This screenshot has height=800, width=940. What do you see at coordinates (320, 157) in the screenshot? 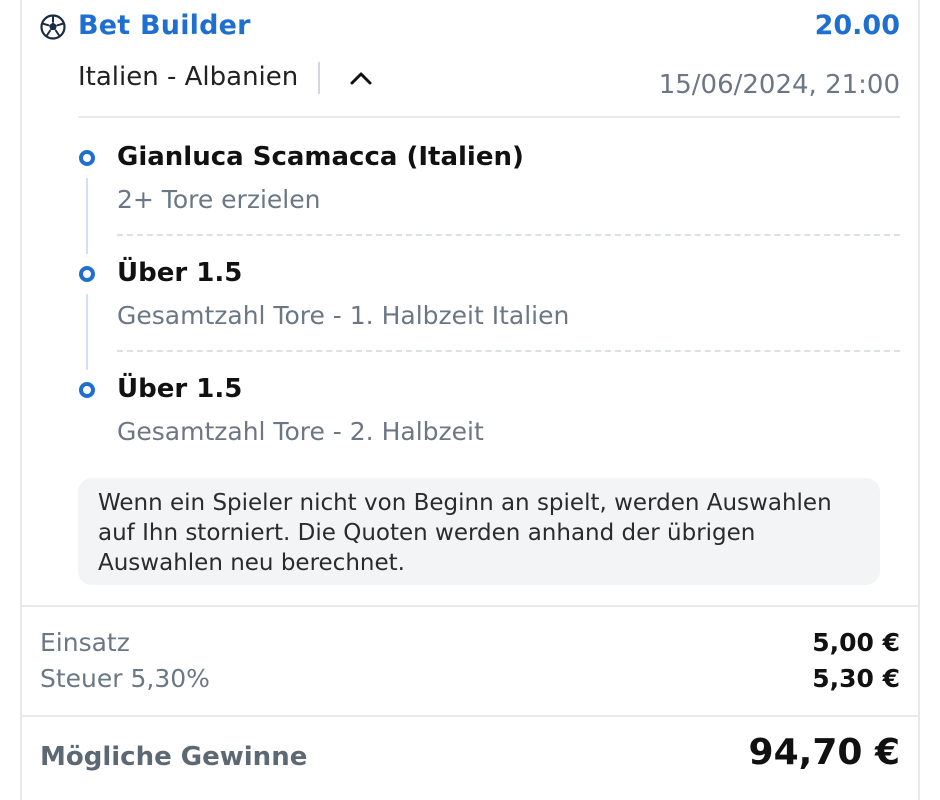
I see `selection-name: Gianluca Scamacca (Italien)` at bounding box center [320, 157].